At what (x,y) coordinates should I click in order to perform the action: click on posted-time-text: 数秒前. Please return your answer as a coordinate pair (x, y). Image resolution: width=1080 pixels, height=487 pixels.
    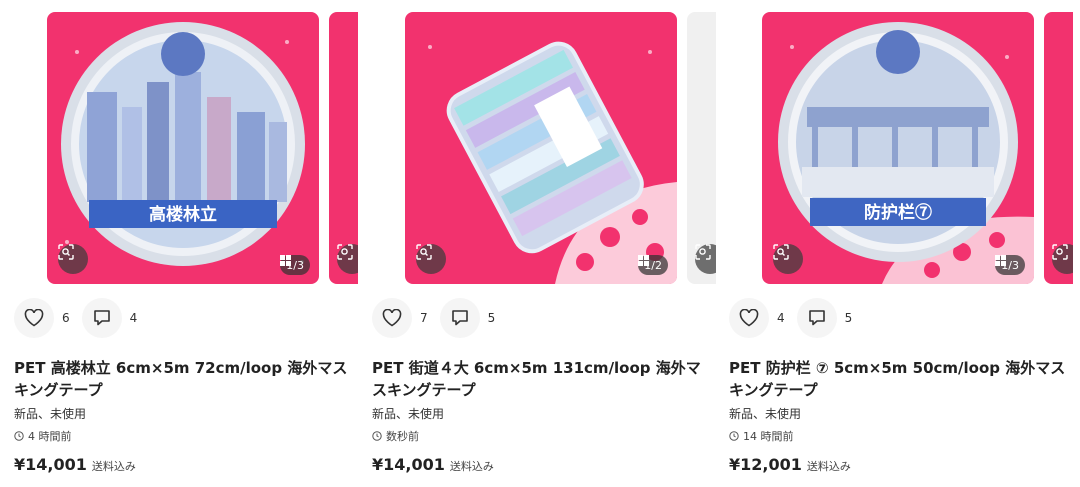
    Looking at the image, I should click on (402, 436).